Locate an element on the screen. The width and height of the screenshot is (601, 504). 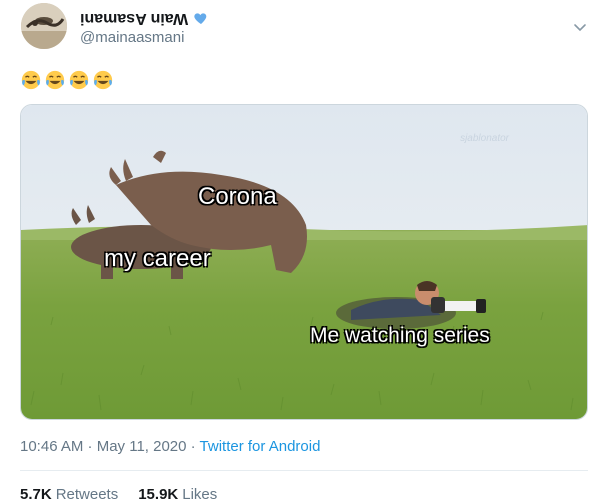
chevron-down-icon is located at coordinates (580, 27).